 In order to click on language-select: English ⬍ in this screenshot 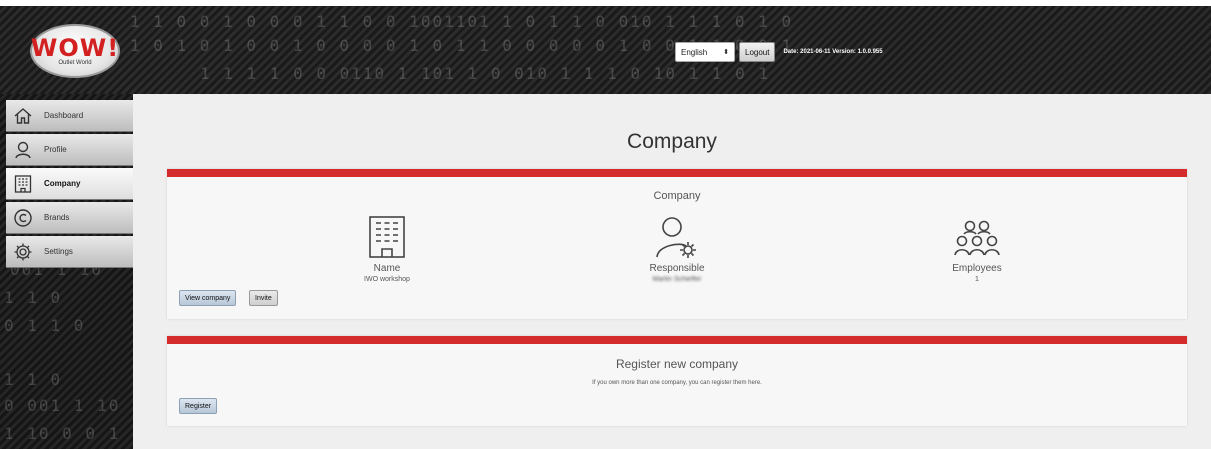, I will do `click(705, 52)`.